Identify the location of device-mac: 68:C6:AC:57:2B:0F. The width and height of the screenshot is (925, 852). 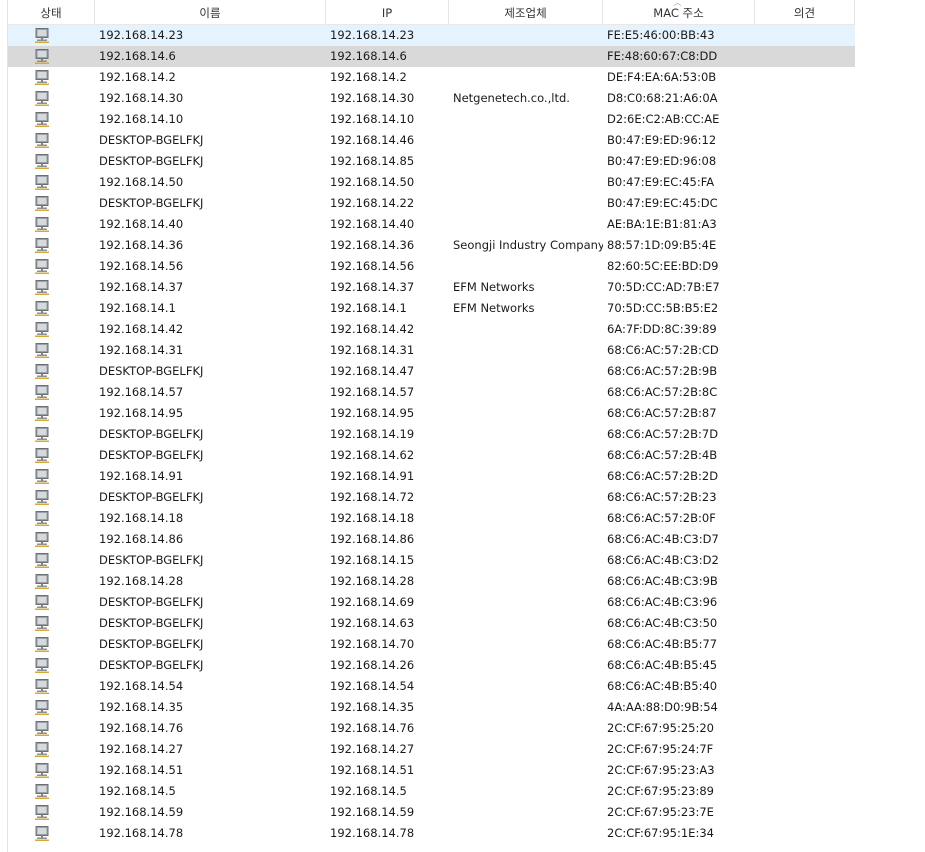
(661, 518).